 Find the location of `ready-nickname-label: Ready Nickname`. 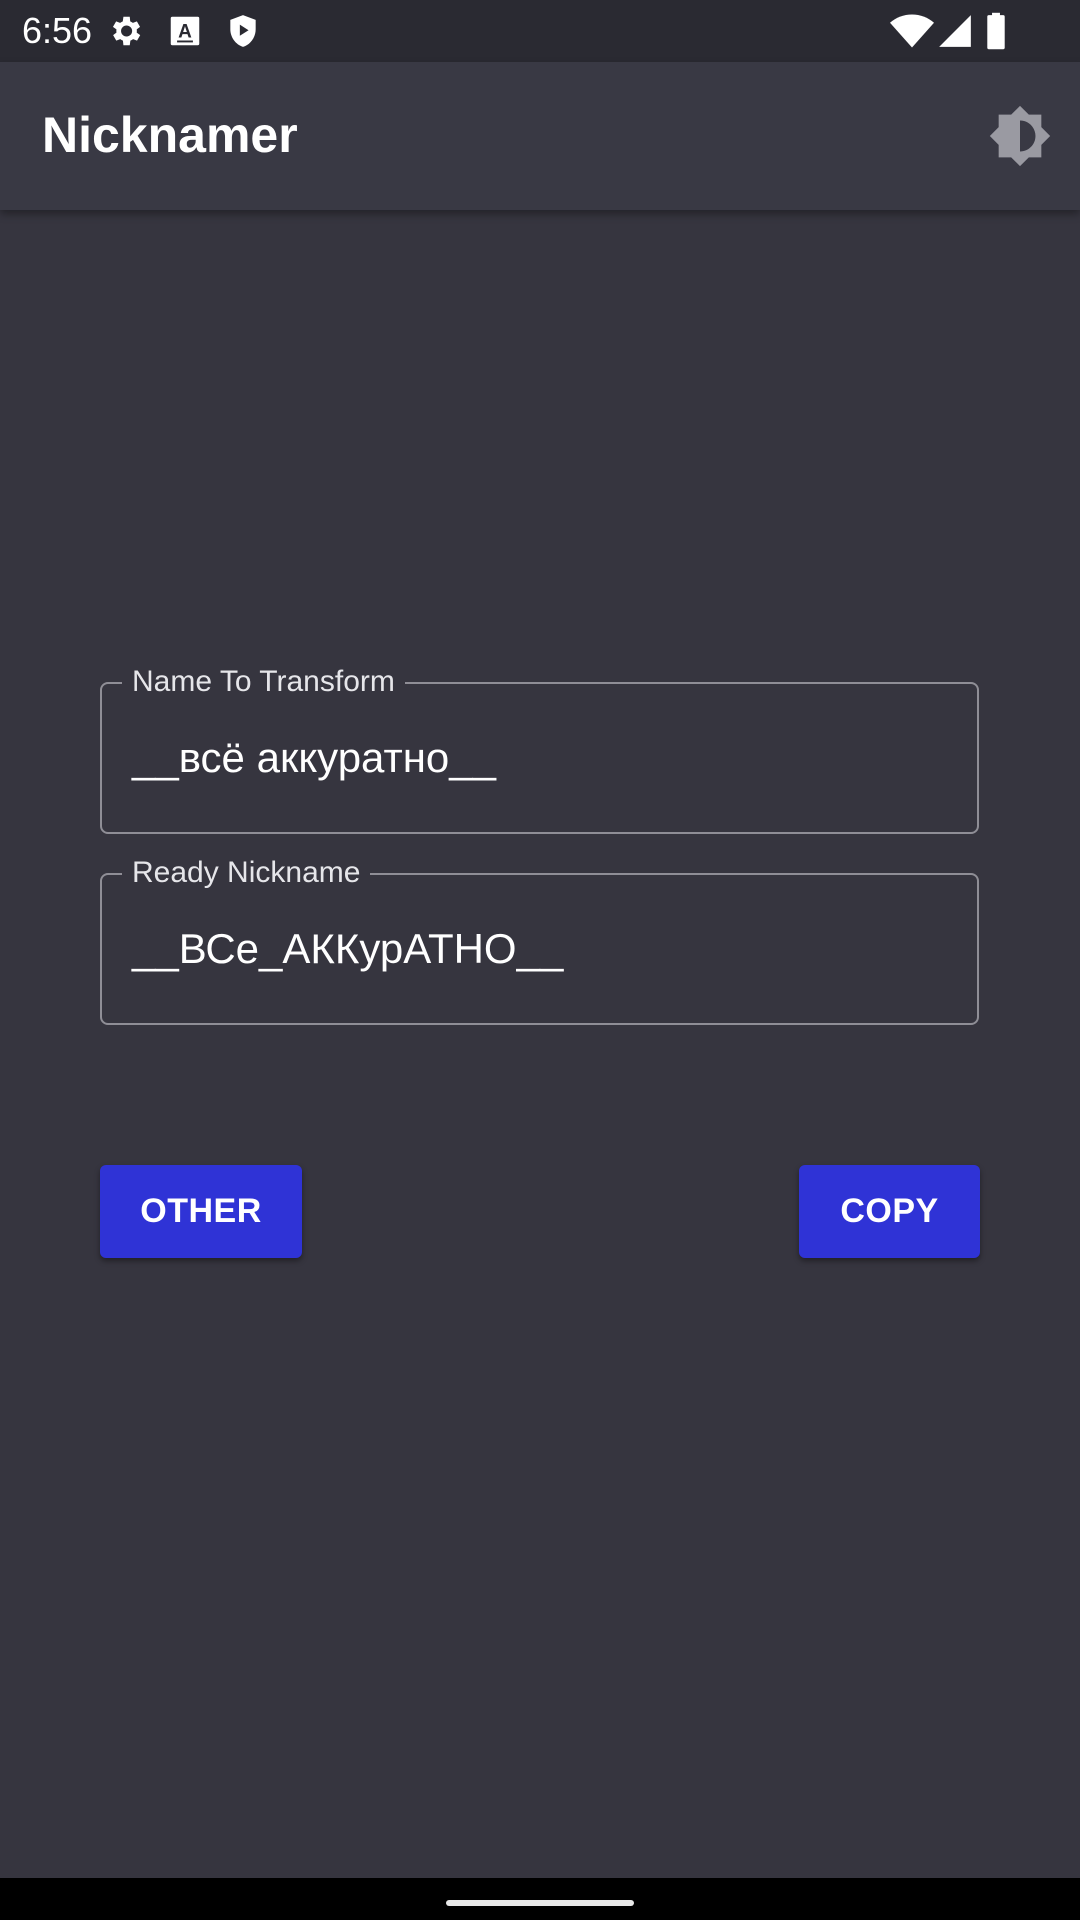

ready-nickname-label: Ready Nickname is located at coordinates (246, 873).